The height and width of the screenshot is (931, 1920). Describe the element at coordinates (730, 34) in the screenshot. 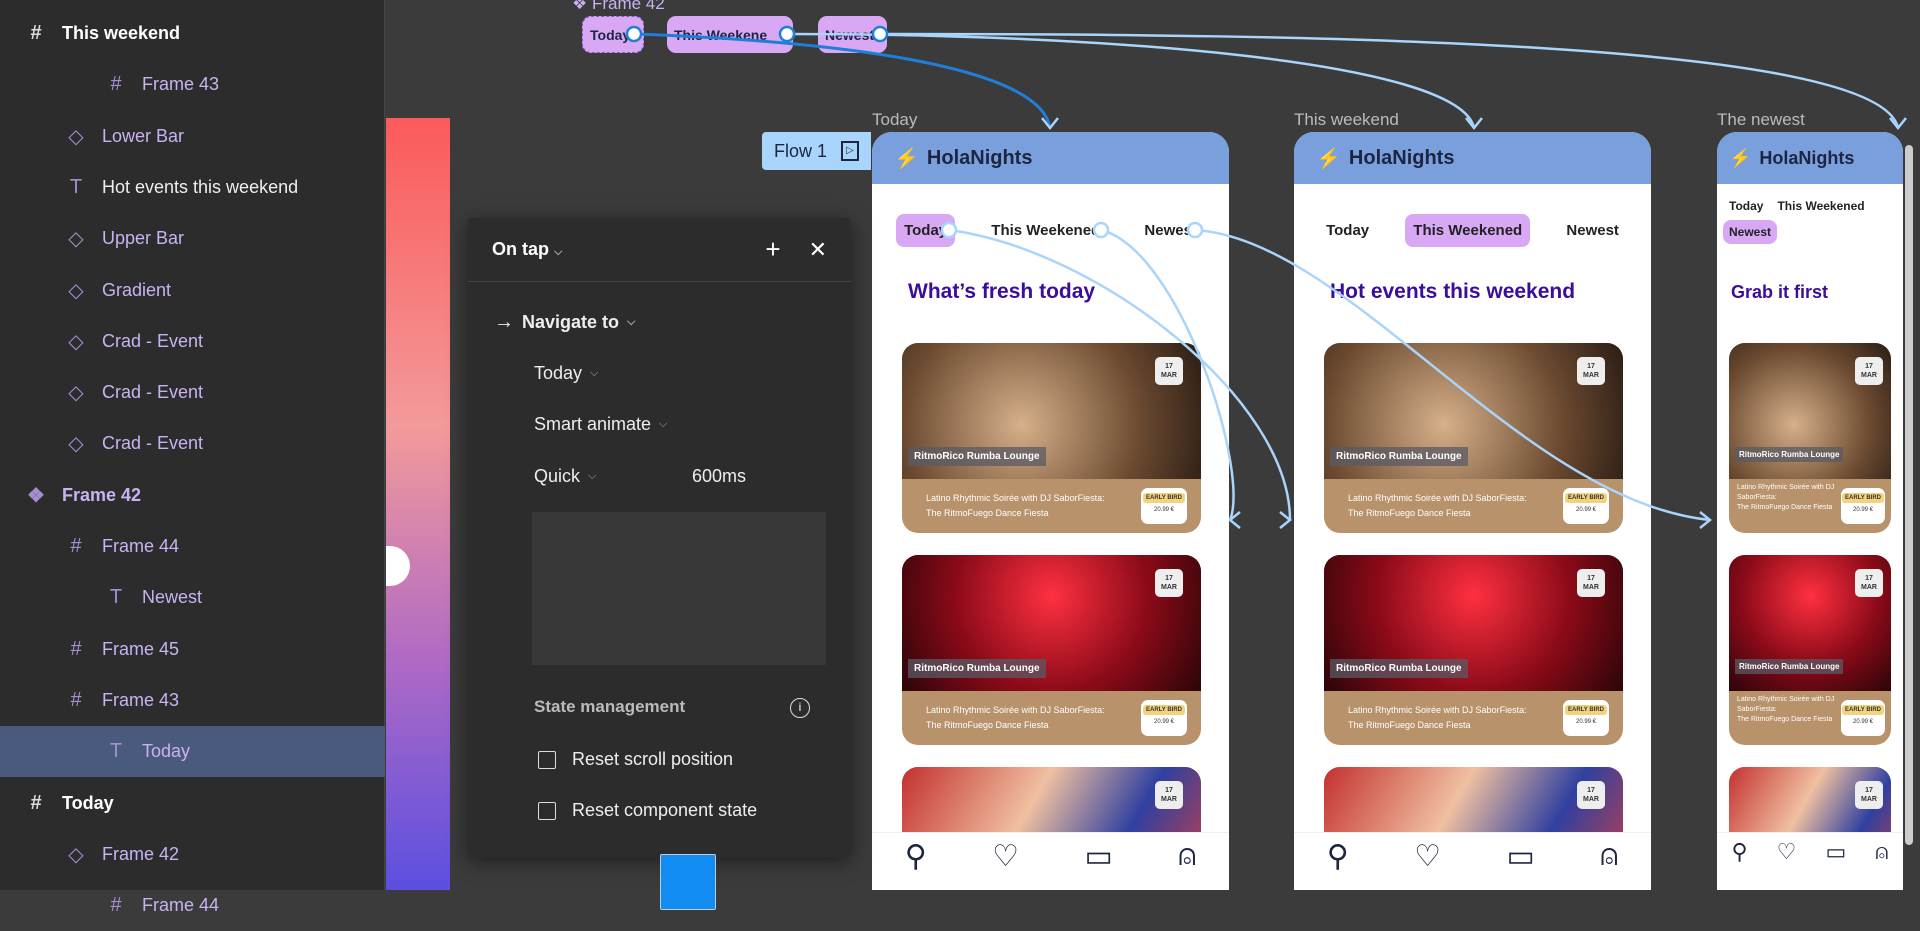

I see `chip-this-weekend: This Weekene` at that location.